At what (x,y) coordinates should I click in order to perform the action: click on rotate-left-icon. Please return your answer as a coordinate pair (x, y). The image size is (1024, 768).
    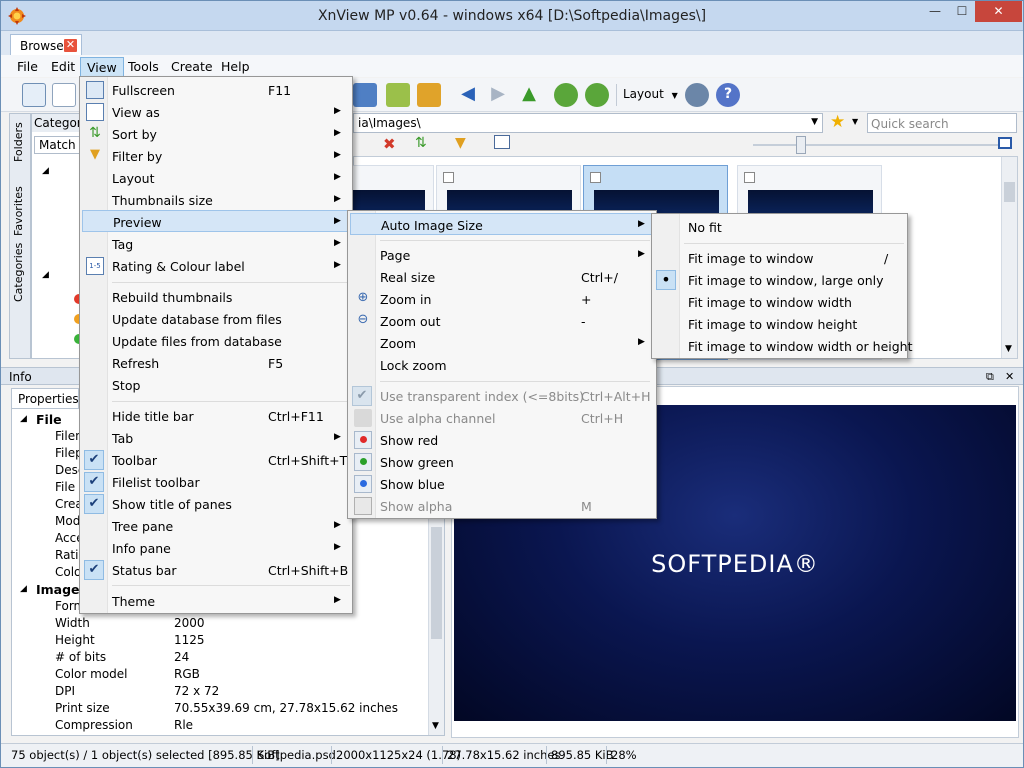
    Looking at the image, I should click on (566, 95).